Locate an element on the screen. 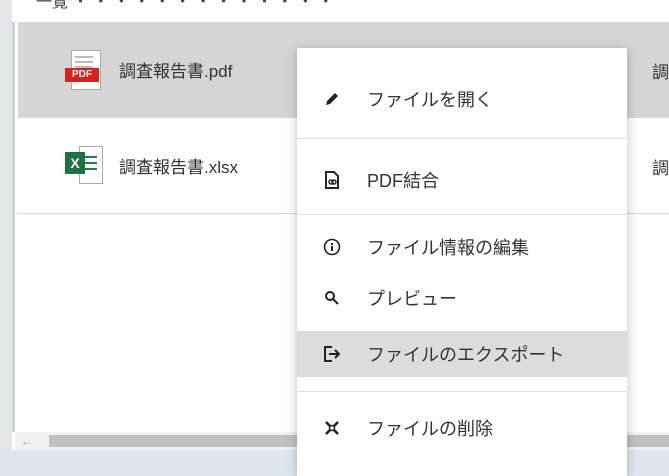  top-strip: 一覧 ・ ・ ・ ・ ・ ・ ・ ・ ・ ・ ・ ・ ・ is located at coordinates (334, 11).